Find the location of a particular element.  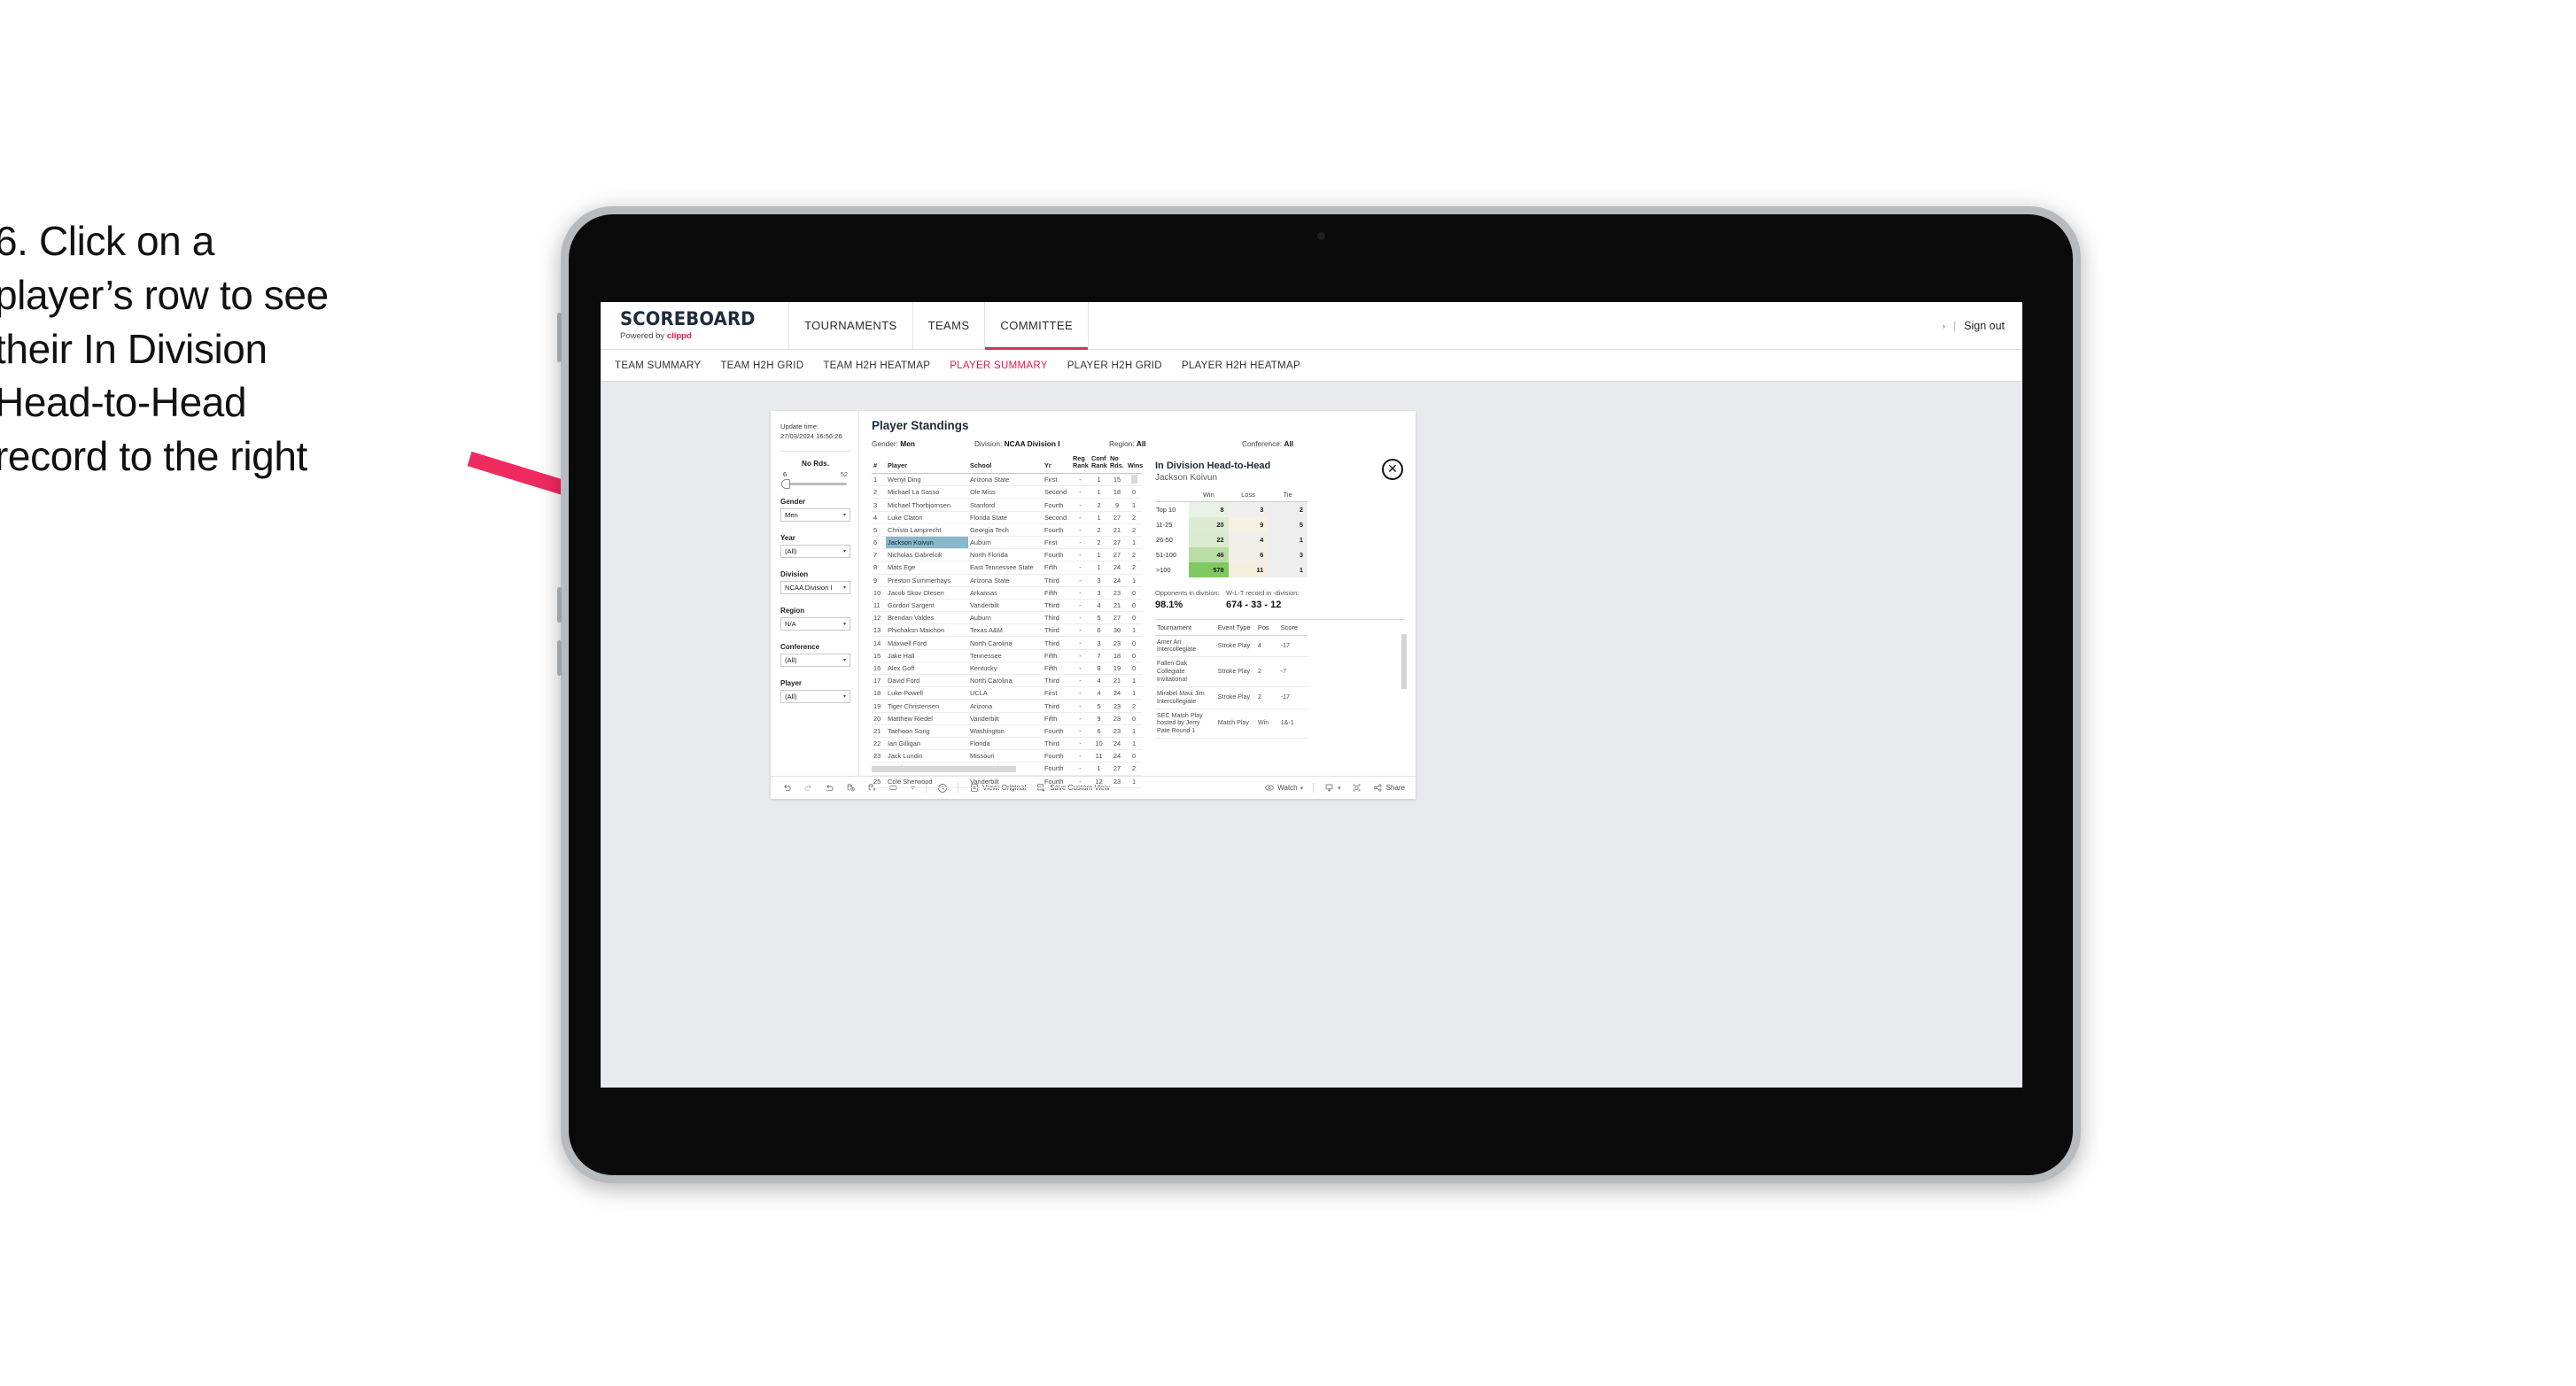

table-row: 6 Jackson Koivun Auburn First -2 27 1 is located at coordinates (1007, 543).